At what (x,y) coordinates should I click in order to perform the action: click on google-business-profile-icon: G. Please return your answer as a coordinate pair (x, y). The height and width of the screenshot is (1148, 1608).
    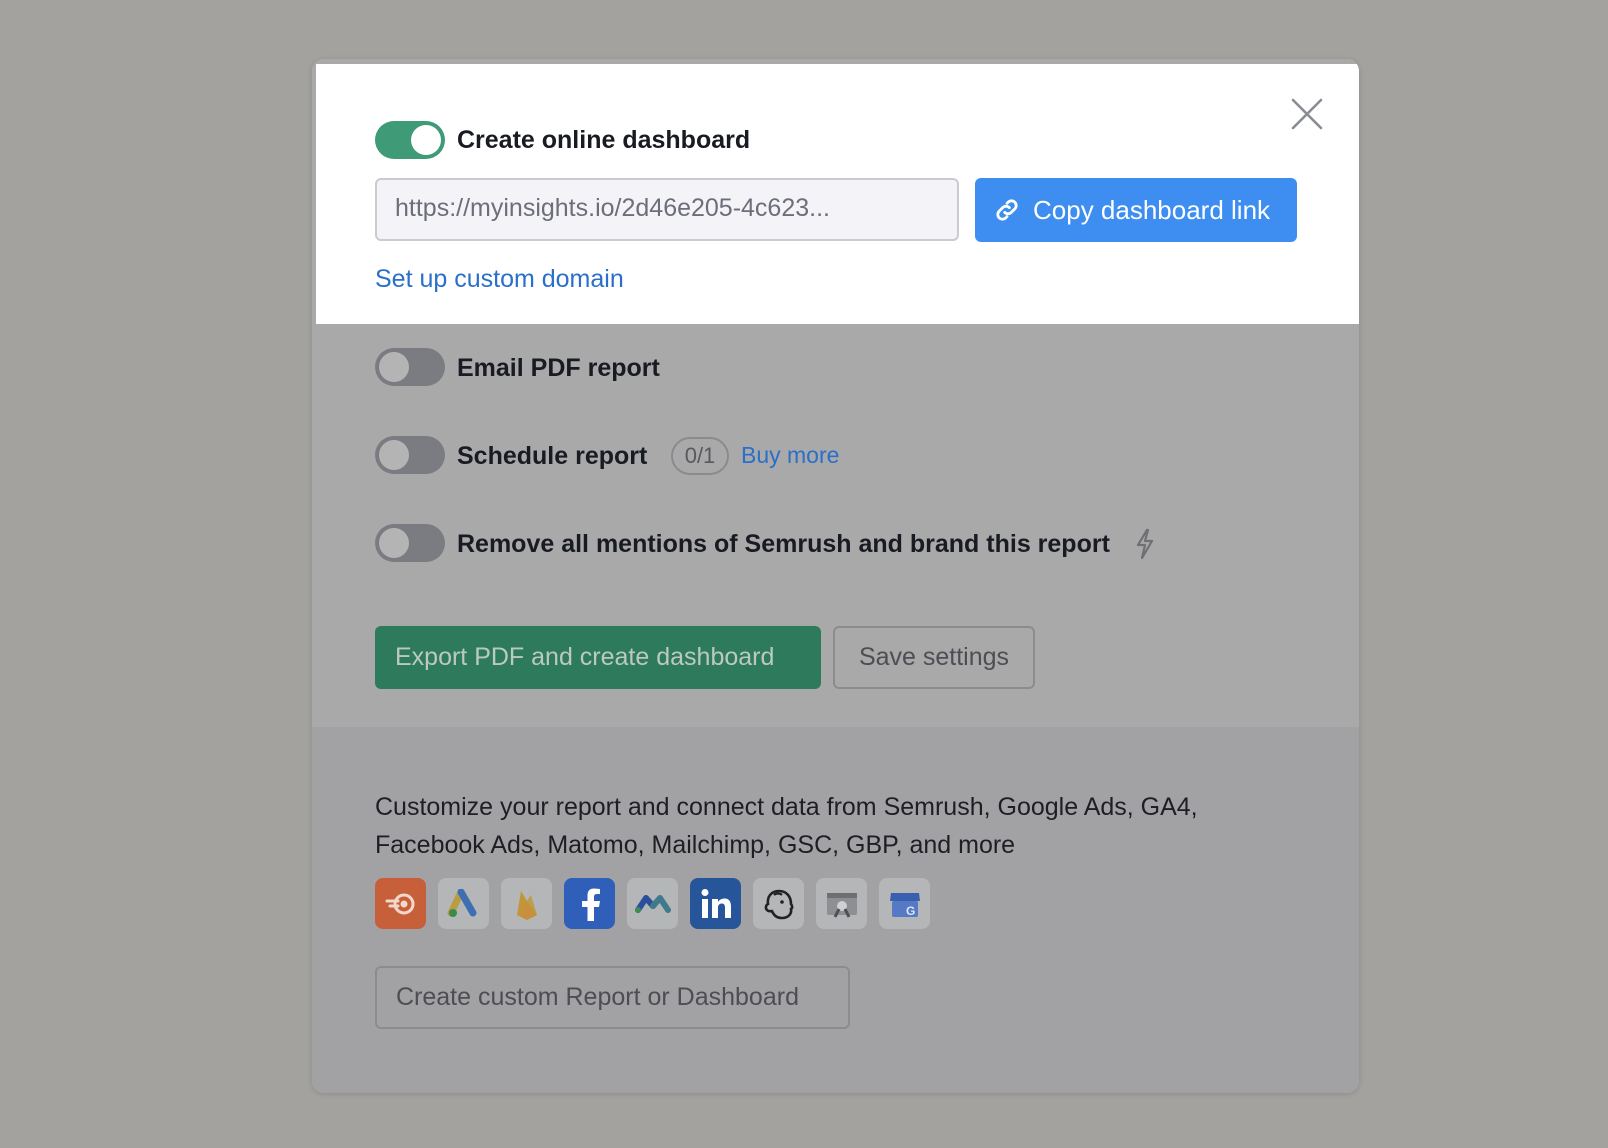
    Looking at the image, I should click on (904, 903).